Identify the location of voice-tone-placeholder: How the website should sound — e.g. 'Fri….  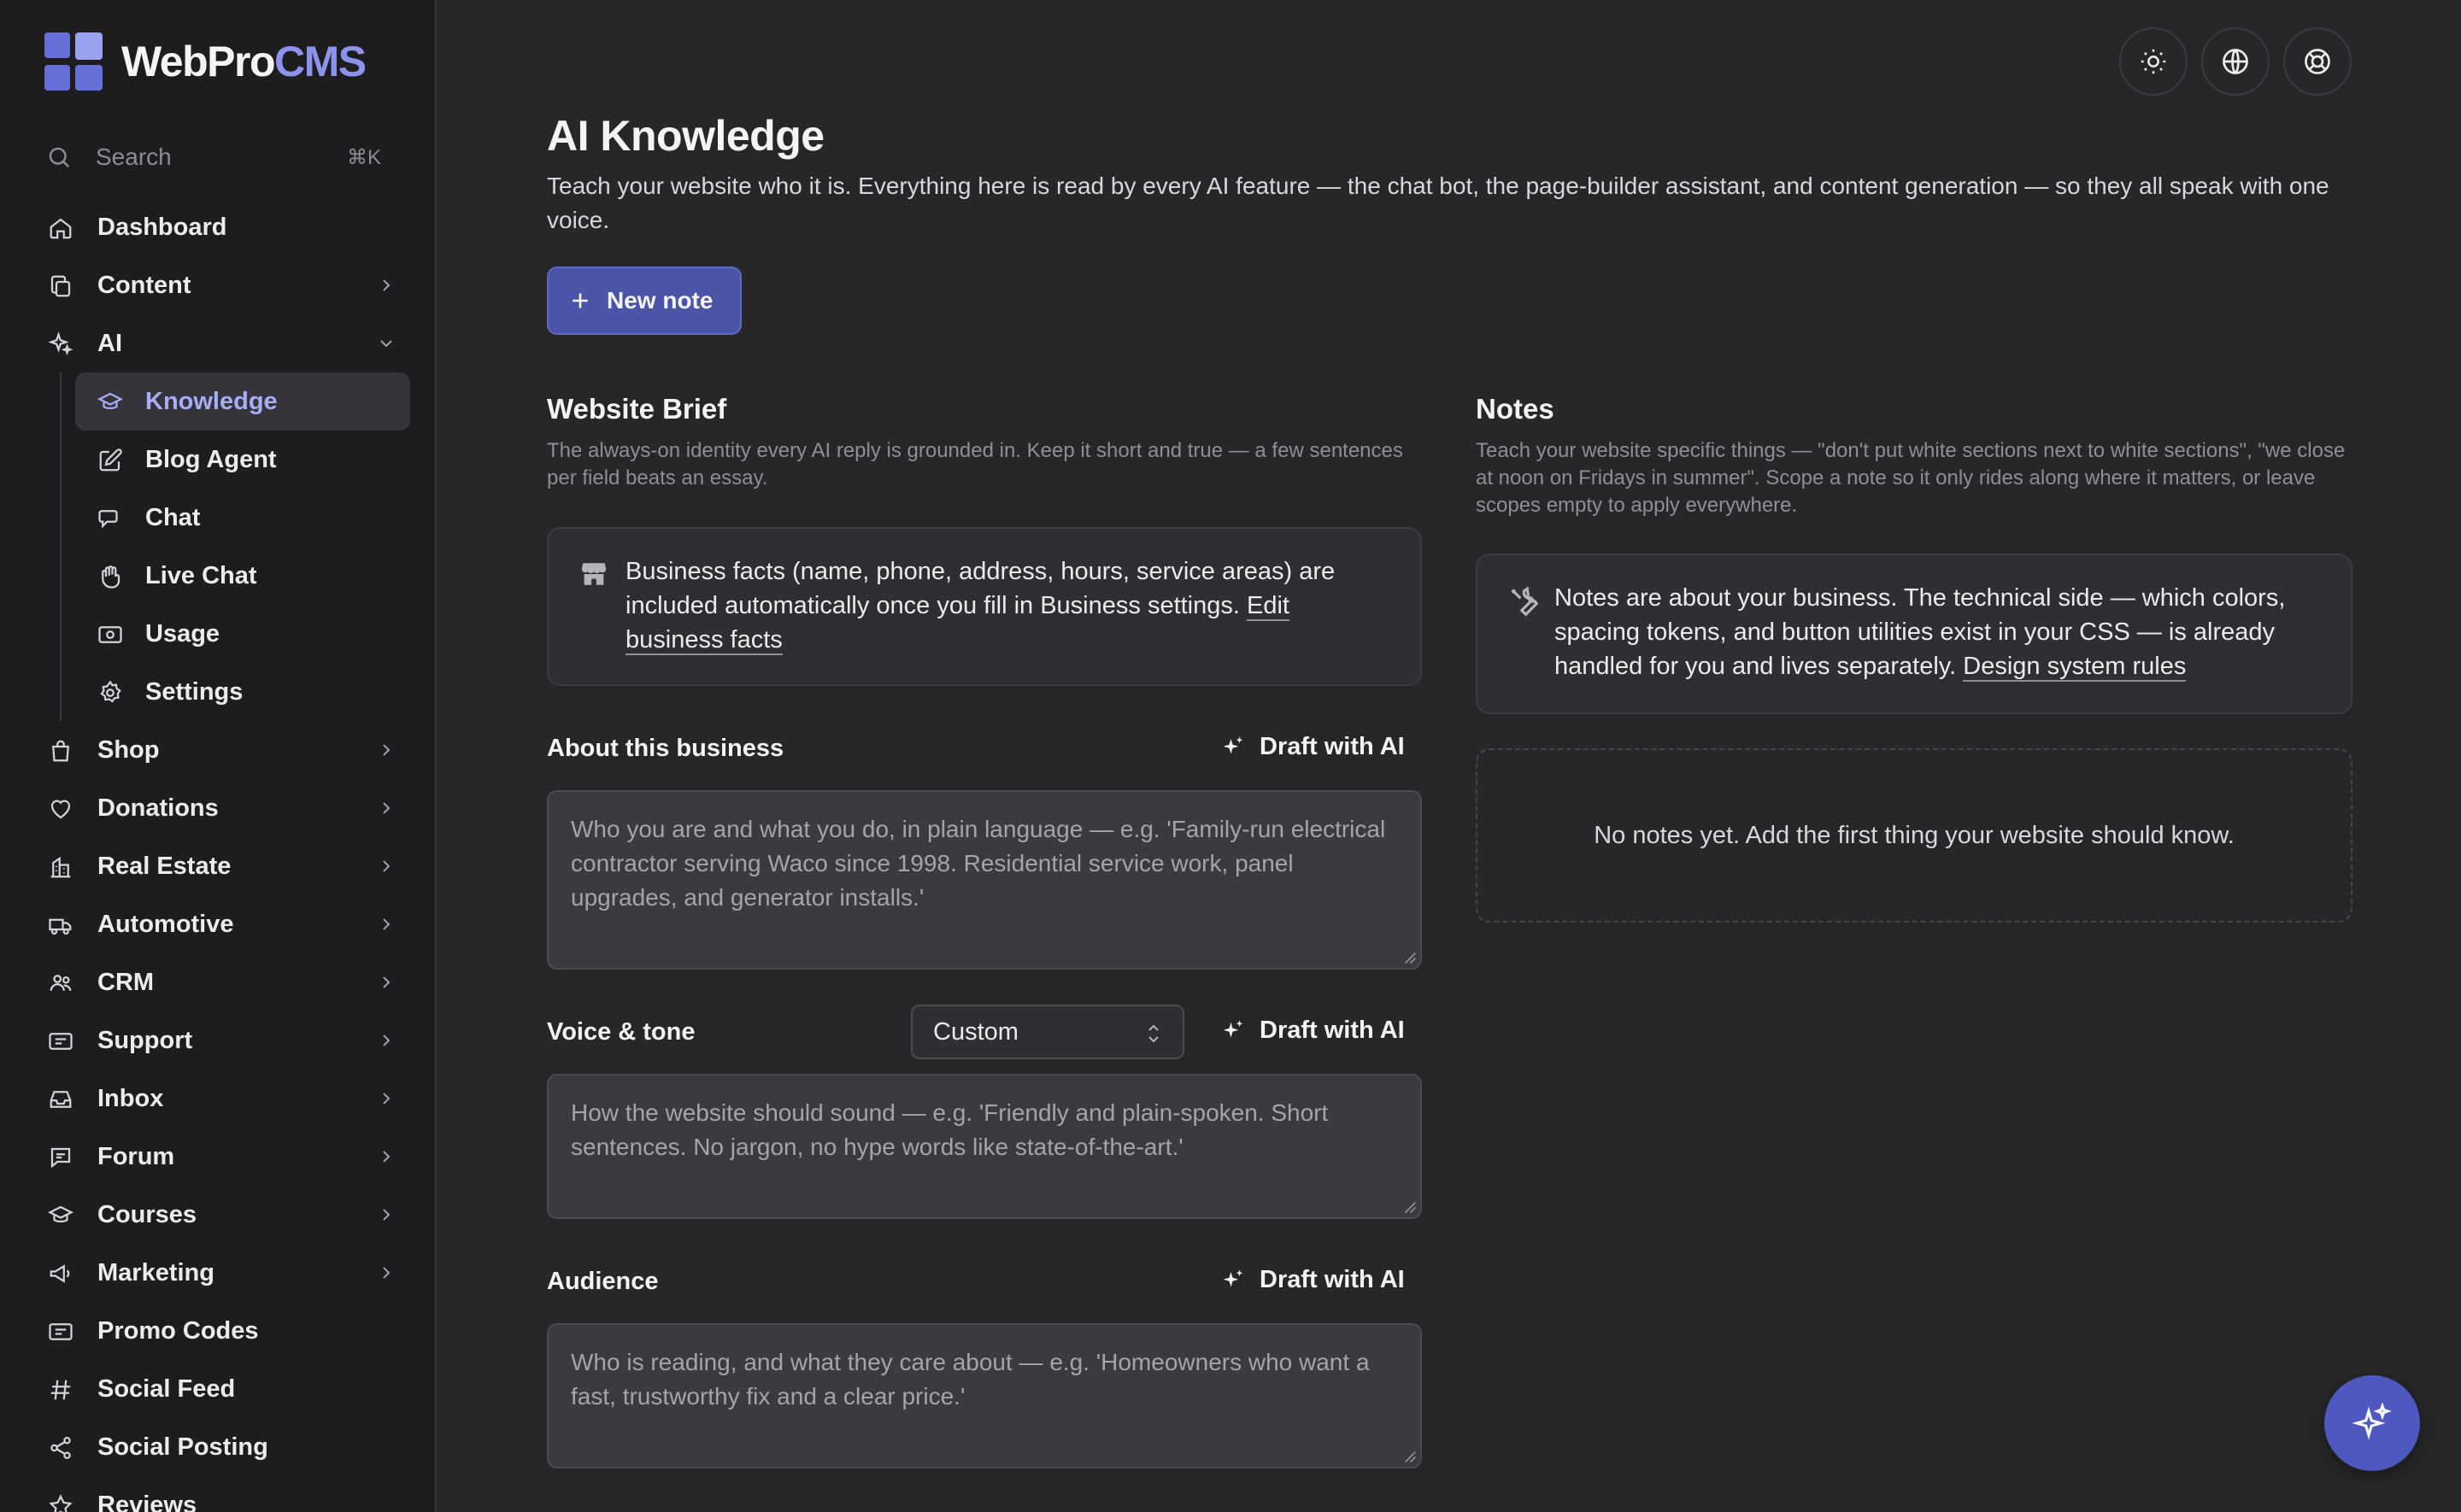
(950, 1129).